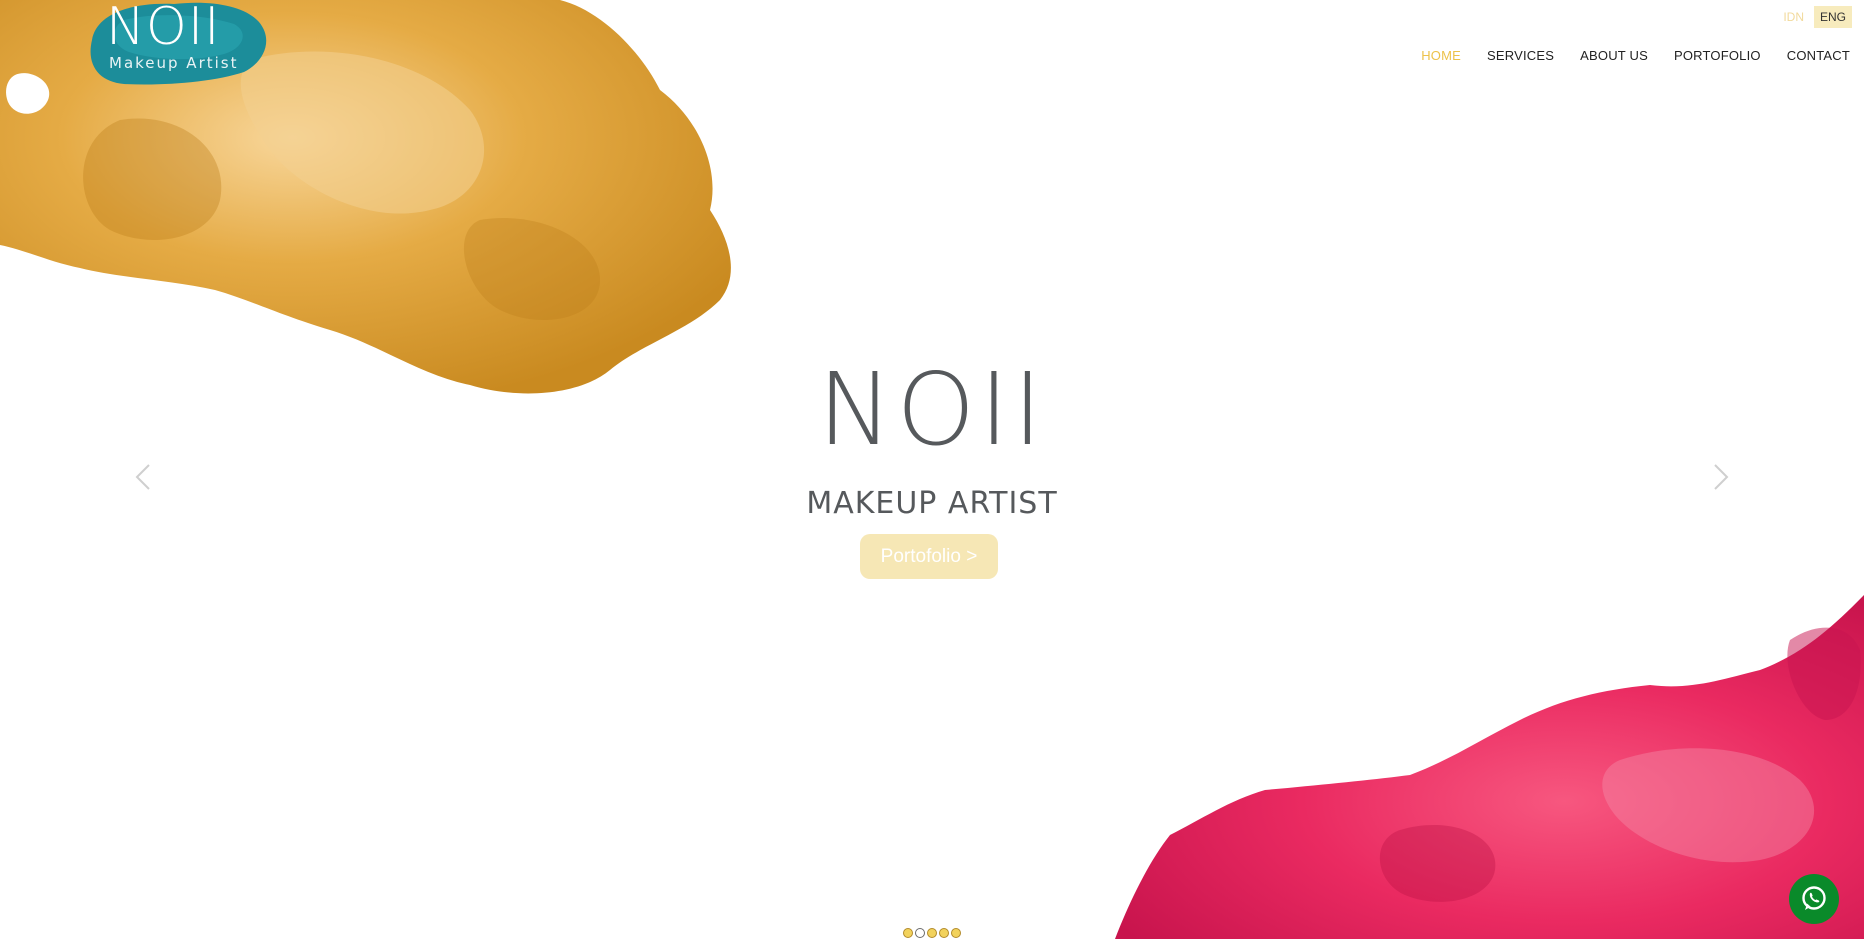  I want to click on hero-title: NOII, so click(932, 409).